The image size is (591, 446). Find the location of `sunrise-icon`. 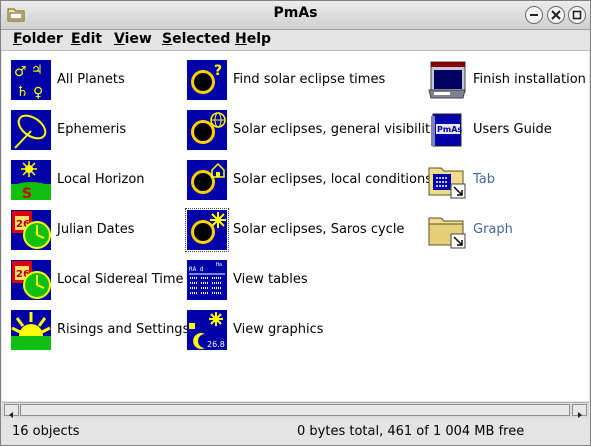

sunrise-icon is located at coordinates (31, 330).